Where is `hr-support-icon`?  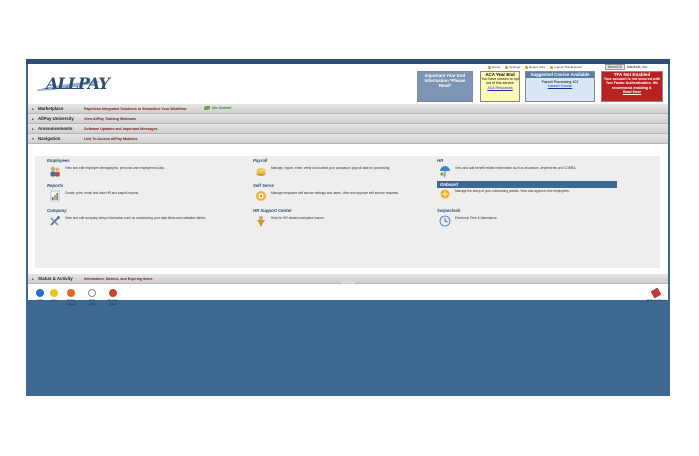 hr-support-icon is located at coordinates (261, 221).